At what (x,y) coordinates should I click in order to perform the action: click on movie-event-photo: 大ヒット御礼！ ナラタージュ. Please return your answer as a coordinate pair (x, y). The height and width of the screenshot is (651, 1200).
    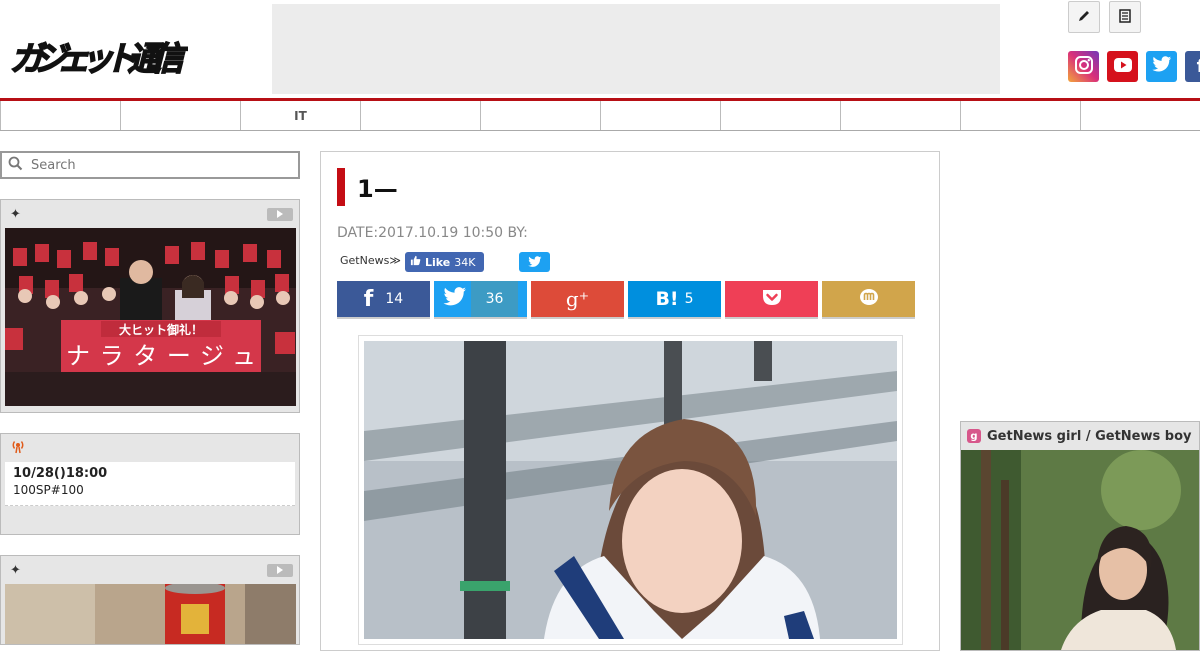
    Looking at the image, I should click on (150, 319).